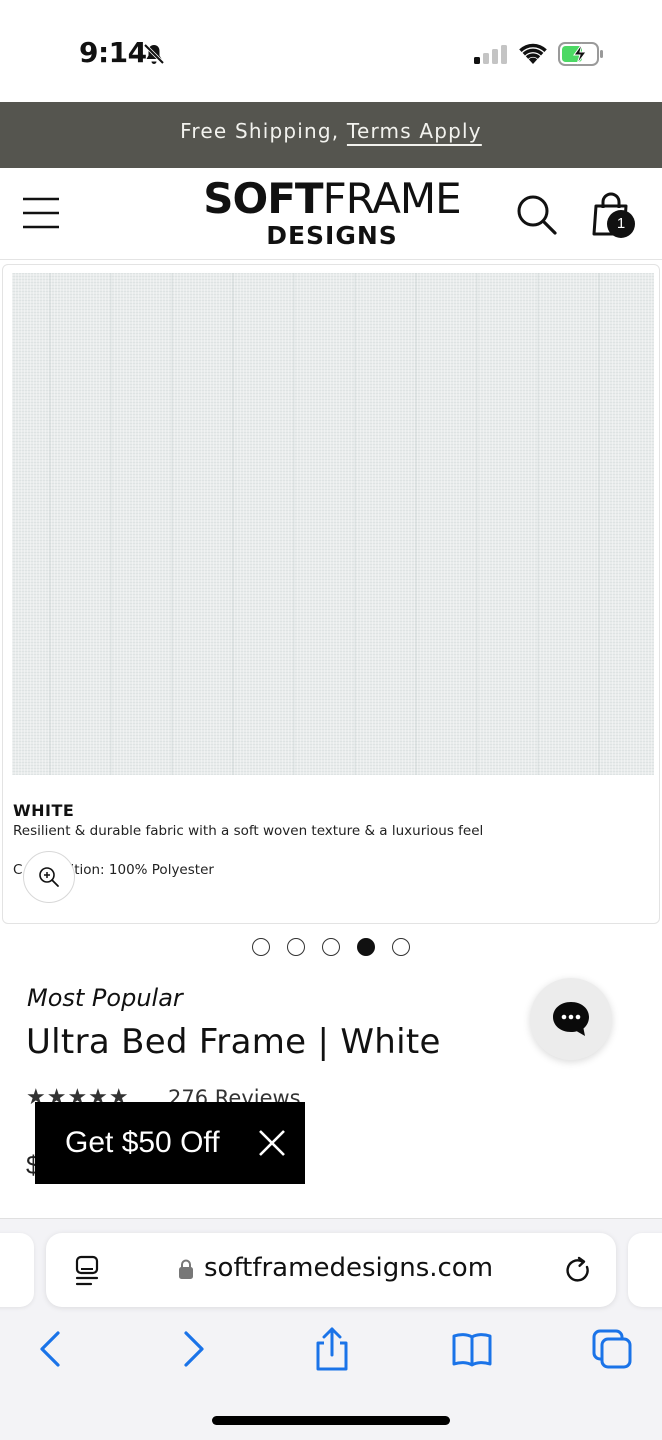 The height and width of the screenshot is (1440, 662). I want to click on share-icon, so click(332, 1349).